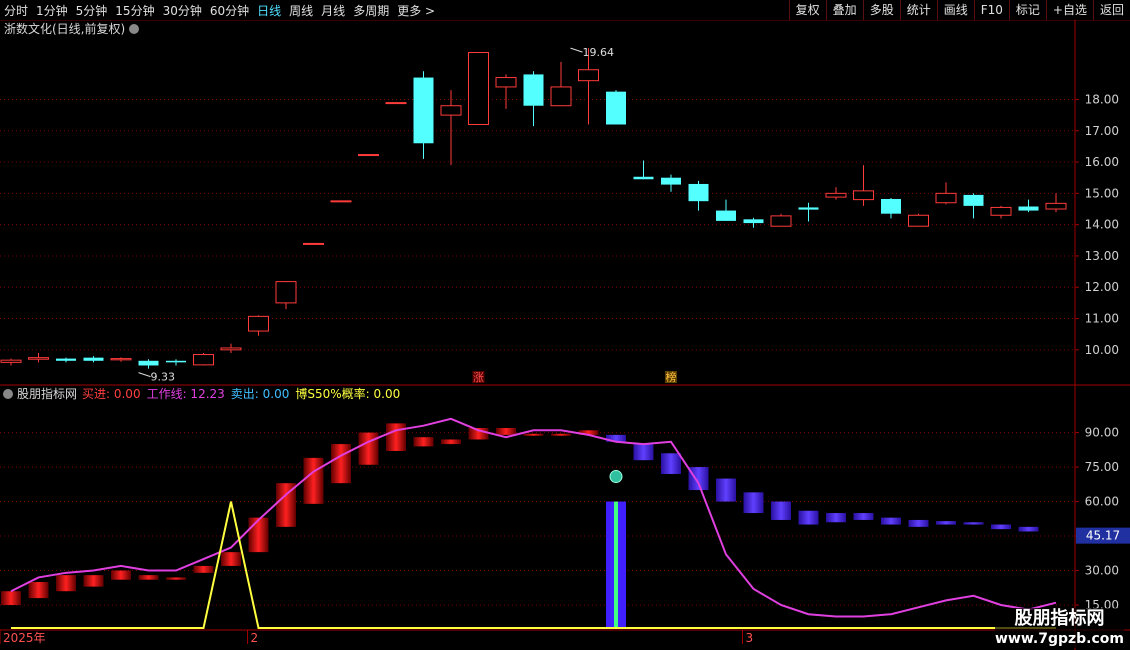 The height and width of the screenshot is (650, 1130). I want to click on price-tick-label-8: 18.00, so click(1102, 99).